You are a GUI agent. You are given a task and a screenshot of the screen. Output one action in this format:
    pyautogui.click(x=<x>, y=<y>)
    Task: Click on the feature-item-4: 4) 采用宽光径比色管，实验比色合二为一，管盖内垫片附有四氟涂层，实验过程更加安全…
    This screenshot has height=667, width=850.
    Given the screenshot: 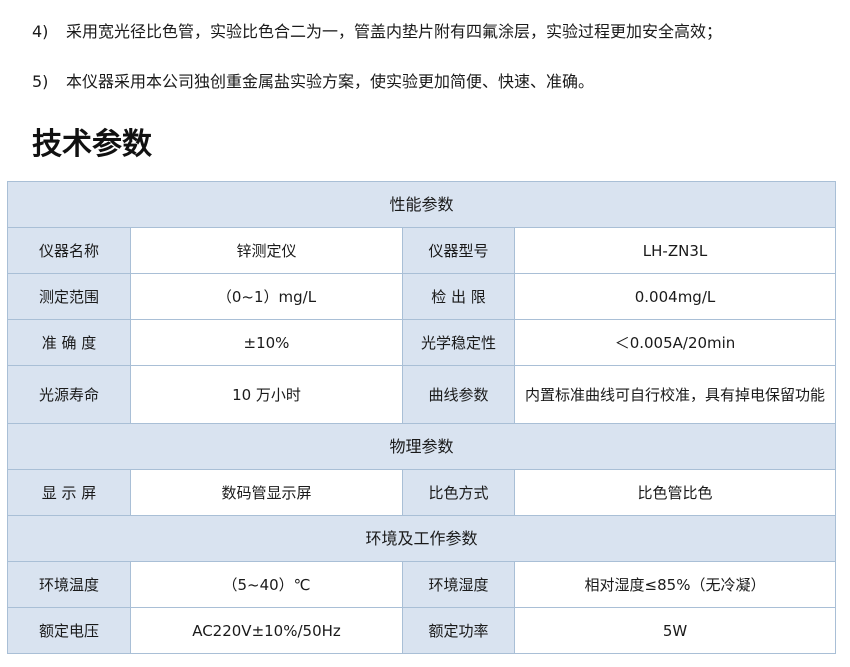 What is the action you would take?
    pyautogui.click(x=377, y=32)
    